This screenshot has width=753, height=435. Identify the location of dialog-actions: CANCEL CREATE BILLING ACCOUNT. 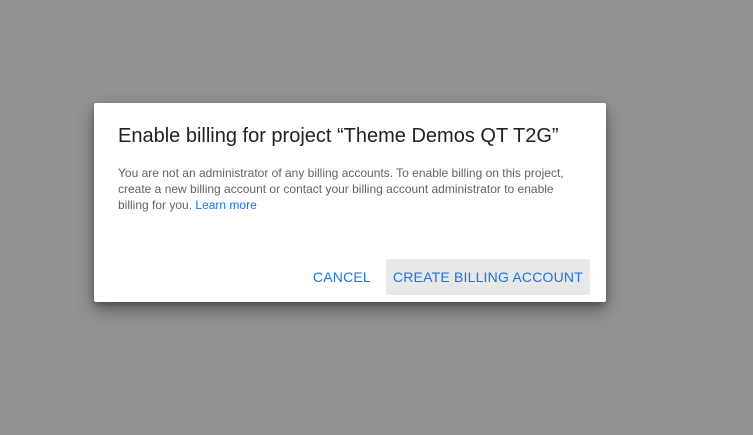
(448, 277).